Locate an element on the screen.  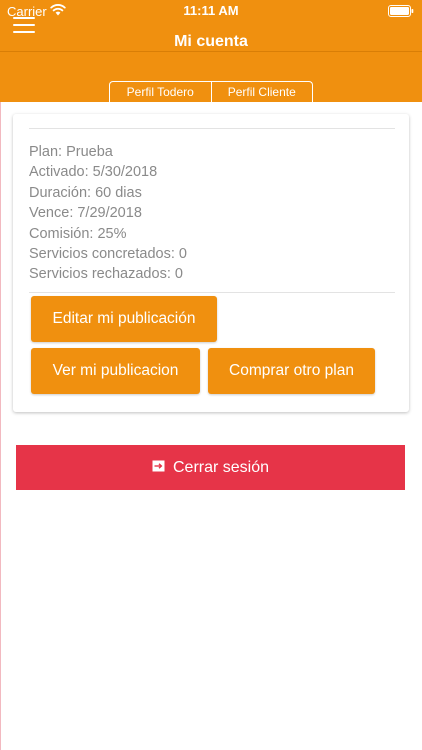
buy-plan-button: Comprar otro plan is located at coordinates (291, 371).